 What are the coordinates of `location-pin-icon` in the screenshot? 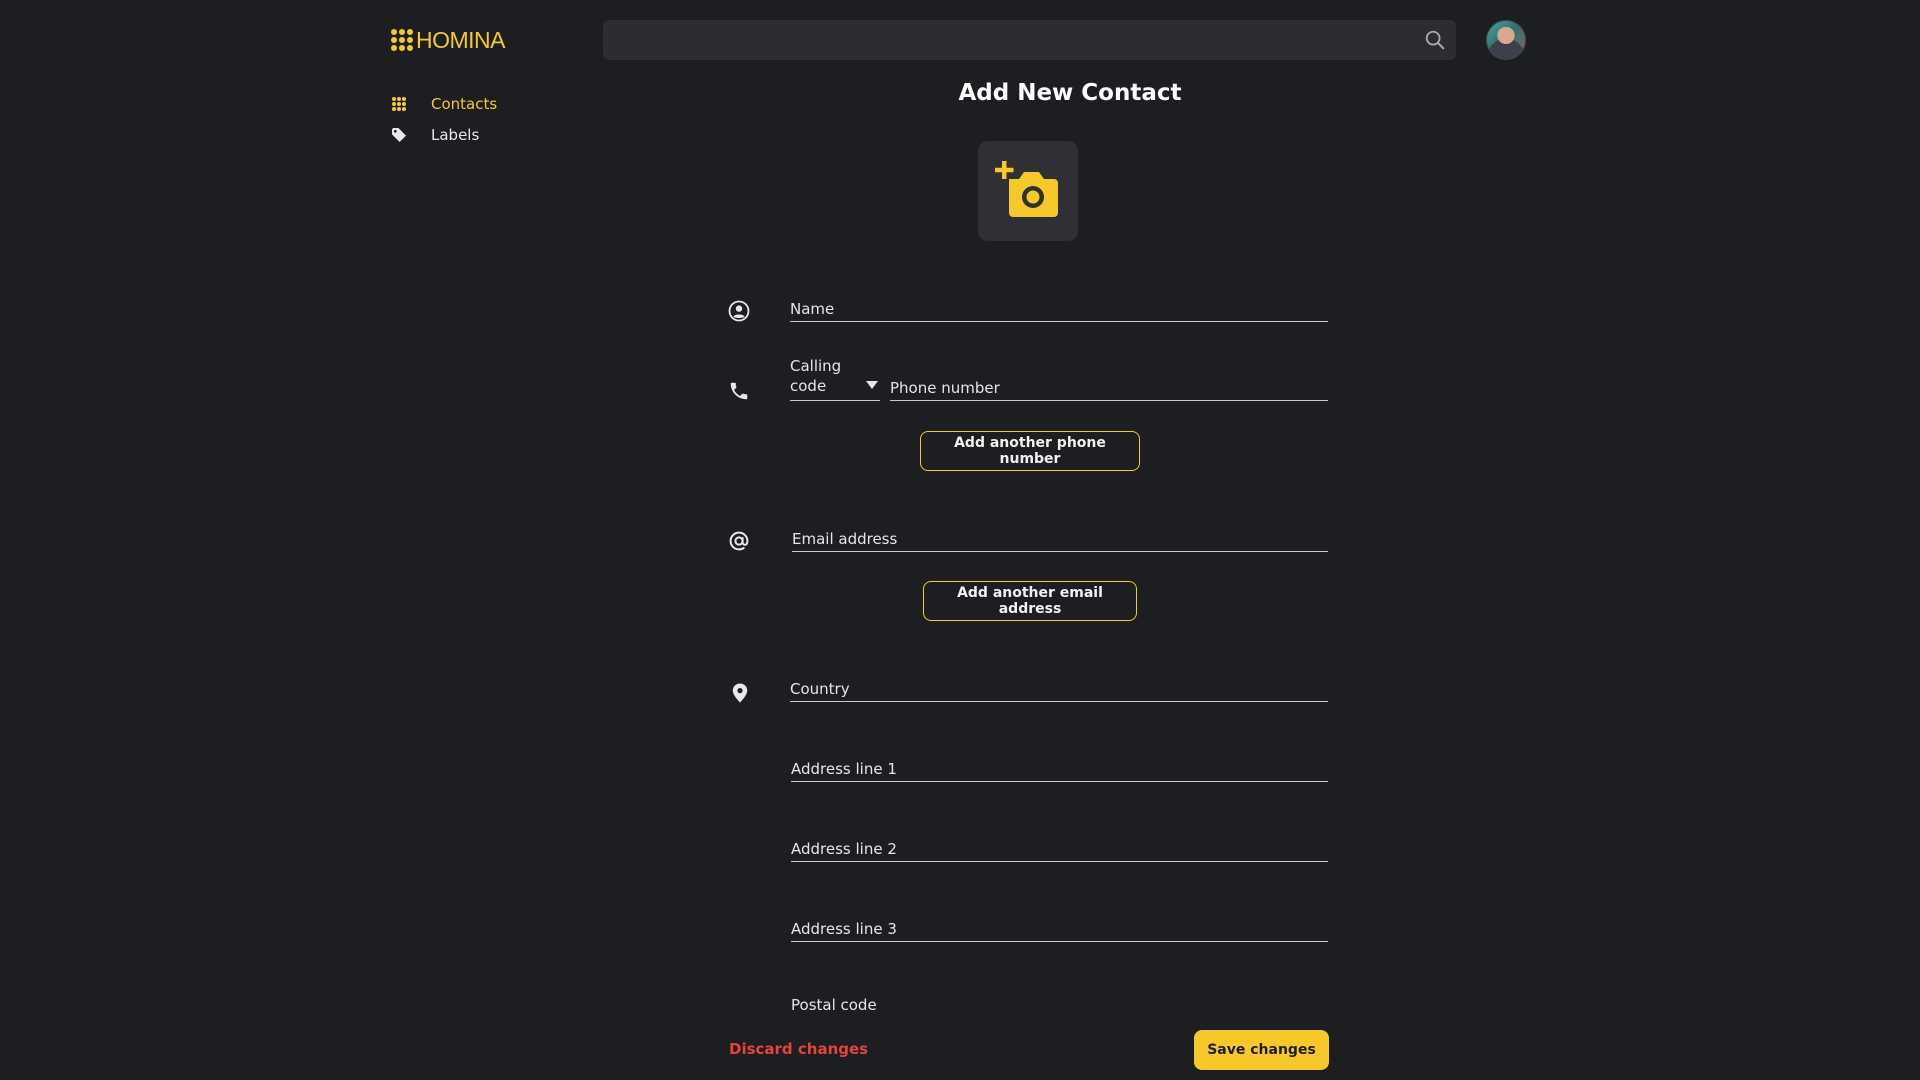 It's located at (740, 693).